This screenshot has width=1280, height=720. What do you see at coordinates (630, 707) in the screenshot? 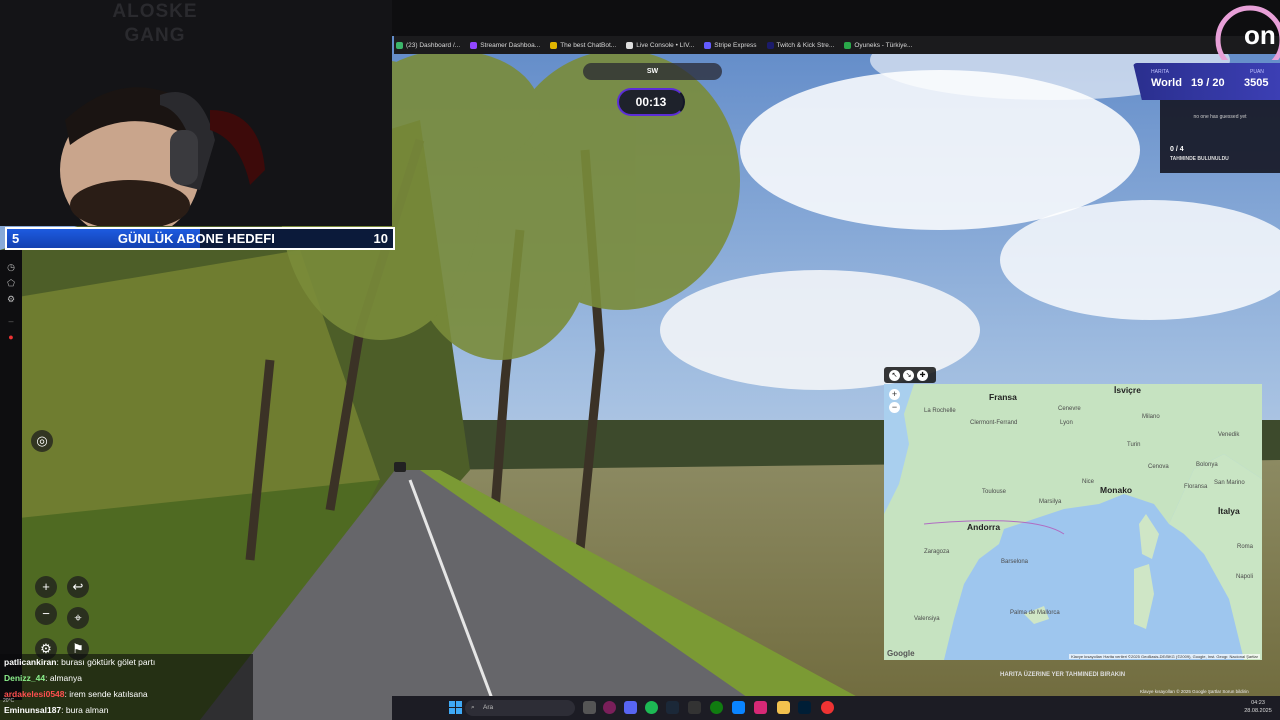
I see `discord-icon` at bounding box center [630, 707].